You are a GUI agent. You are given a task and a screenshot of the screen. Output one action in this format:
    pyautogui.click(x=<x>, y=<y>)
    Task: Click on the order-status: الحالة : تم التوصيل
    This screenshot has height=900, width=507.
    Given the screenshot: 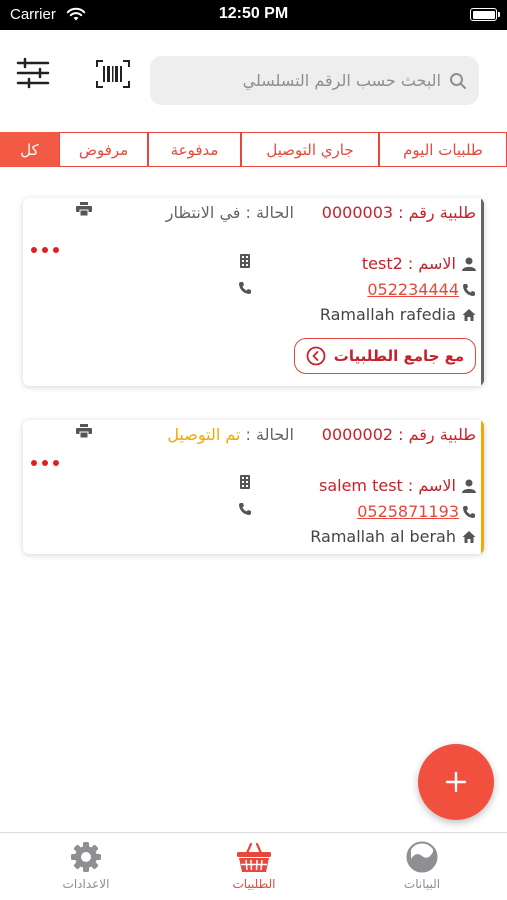 What is the action you would take?
    pyautogui.click(x=230, y=434)
    